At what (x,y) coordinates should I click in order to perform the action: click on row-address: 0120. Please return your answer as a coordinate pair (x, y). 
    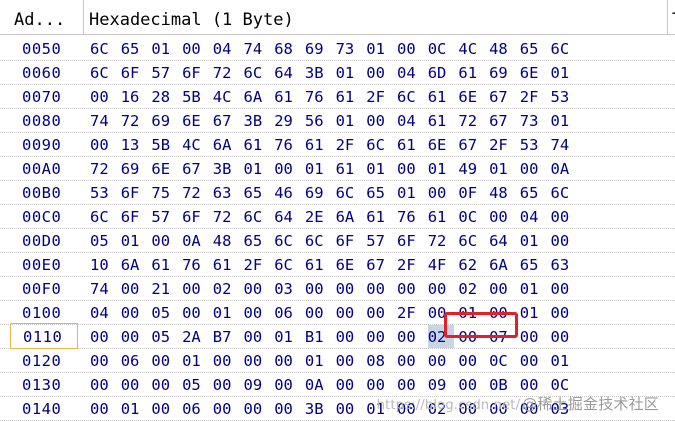
    Looking at the image, I should click on (41, 360).